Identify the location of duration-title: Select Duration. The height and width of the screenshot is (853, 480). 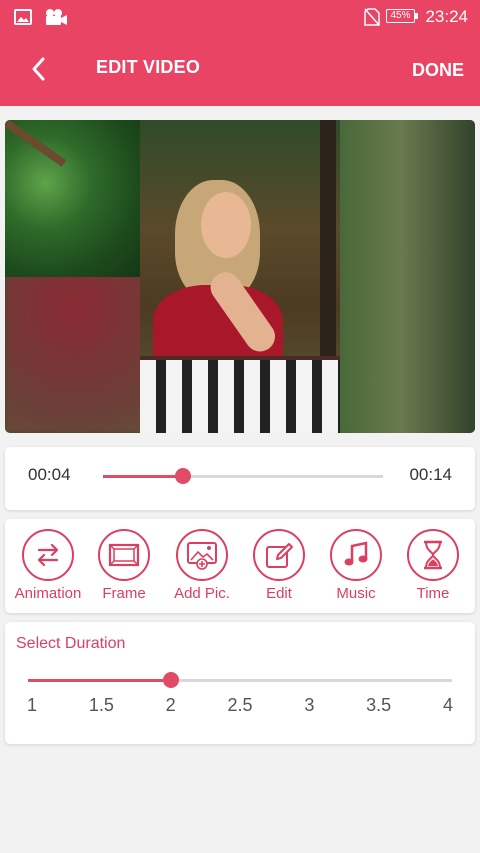
(71, 643).